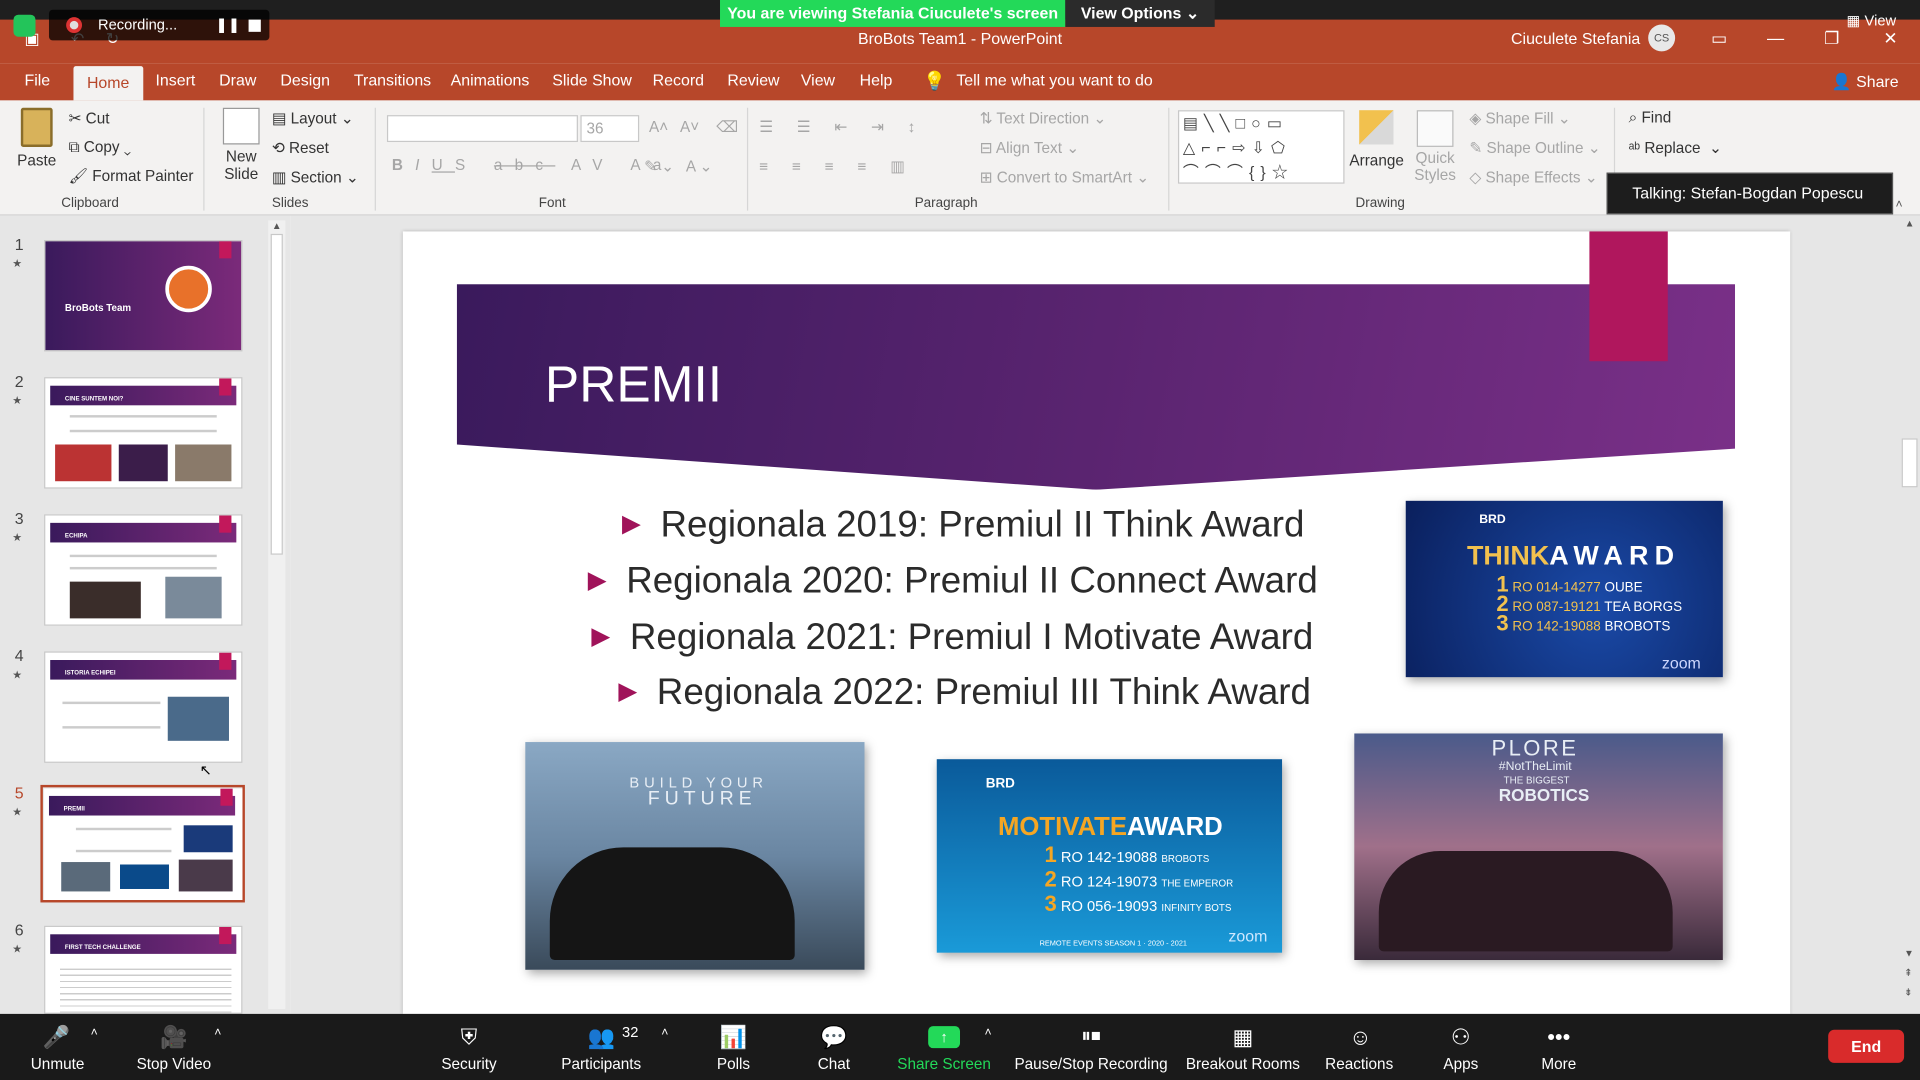  I want to click on format-painter-button: 🖌 Format Painter, so click(131, 177).